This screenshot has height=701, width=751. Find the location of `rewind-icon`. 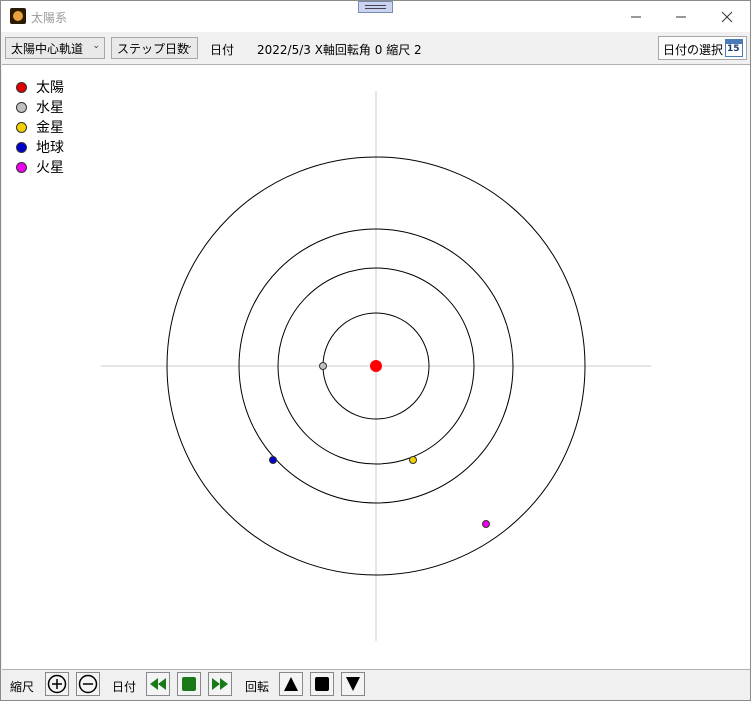

rewind-icon is located at coordinates (158, 684).